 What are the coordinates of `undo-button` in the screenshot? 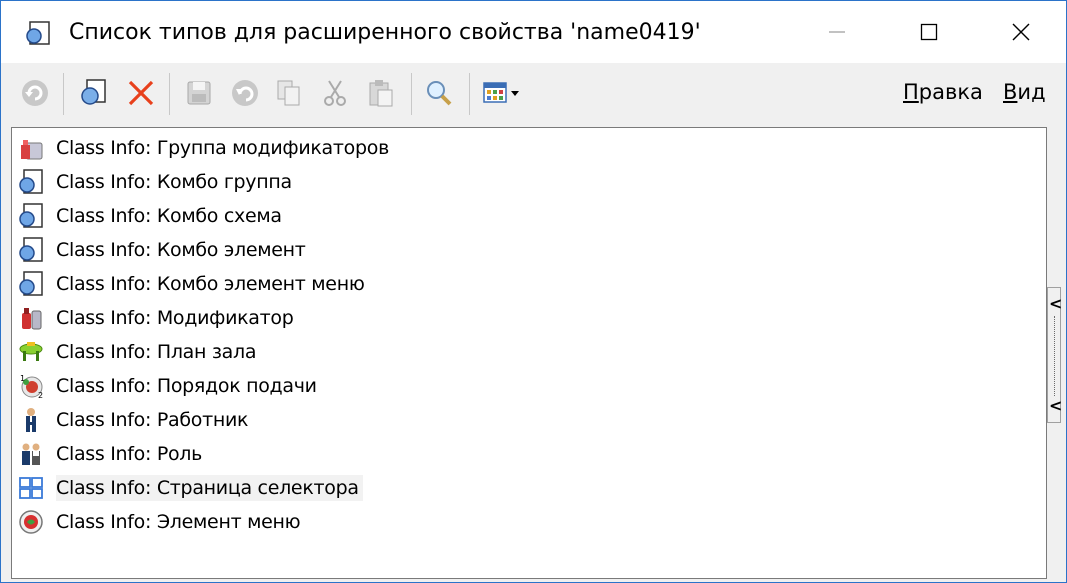 It's located at (245, 93).